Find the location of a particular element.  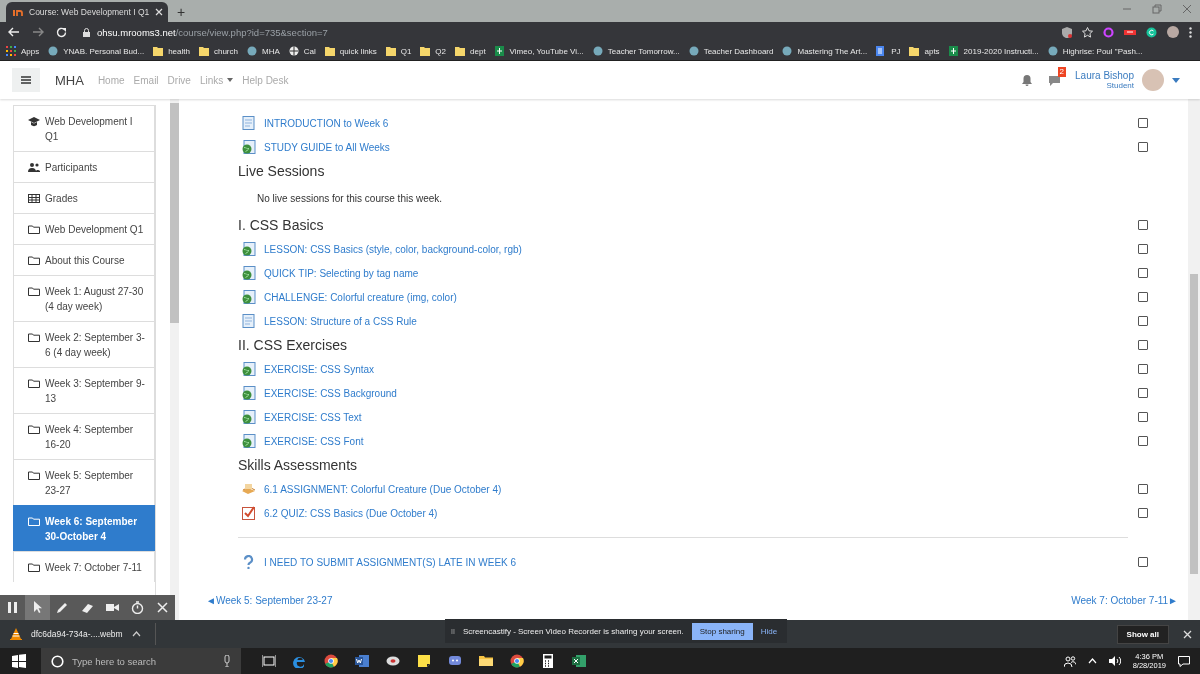

menu-button is located at coordinates (26, 80).